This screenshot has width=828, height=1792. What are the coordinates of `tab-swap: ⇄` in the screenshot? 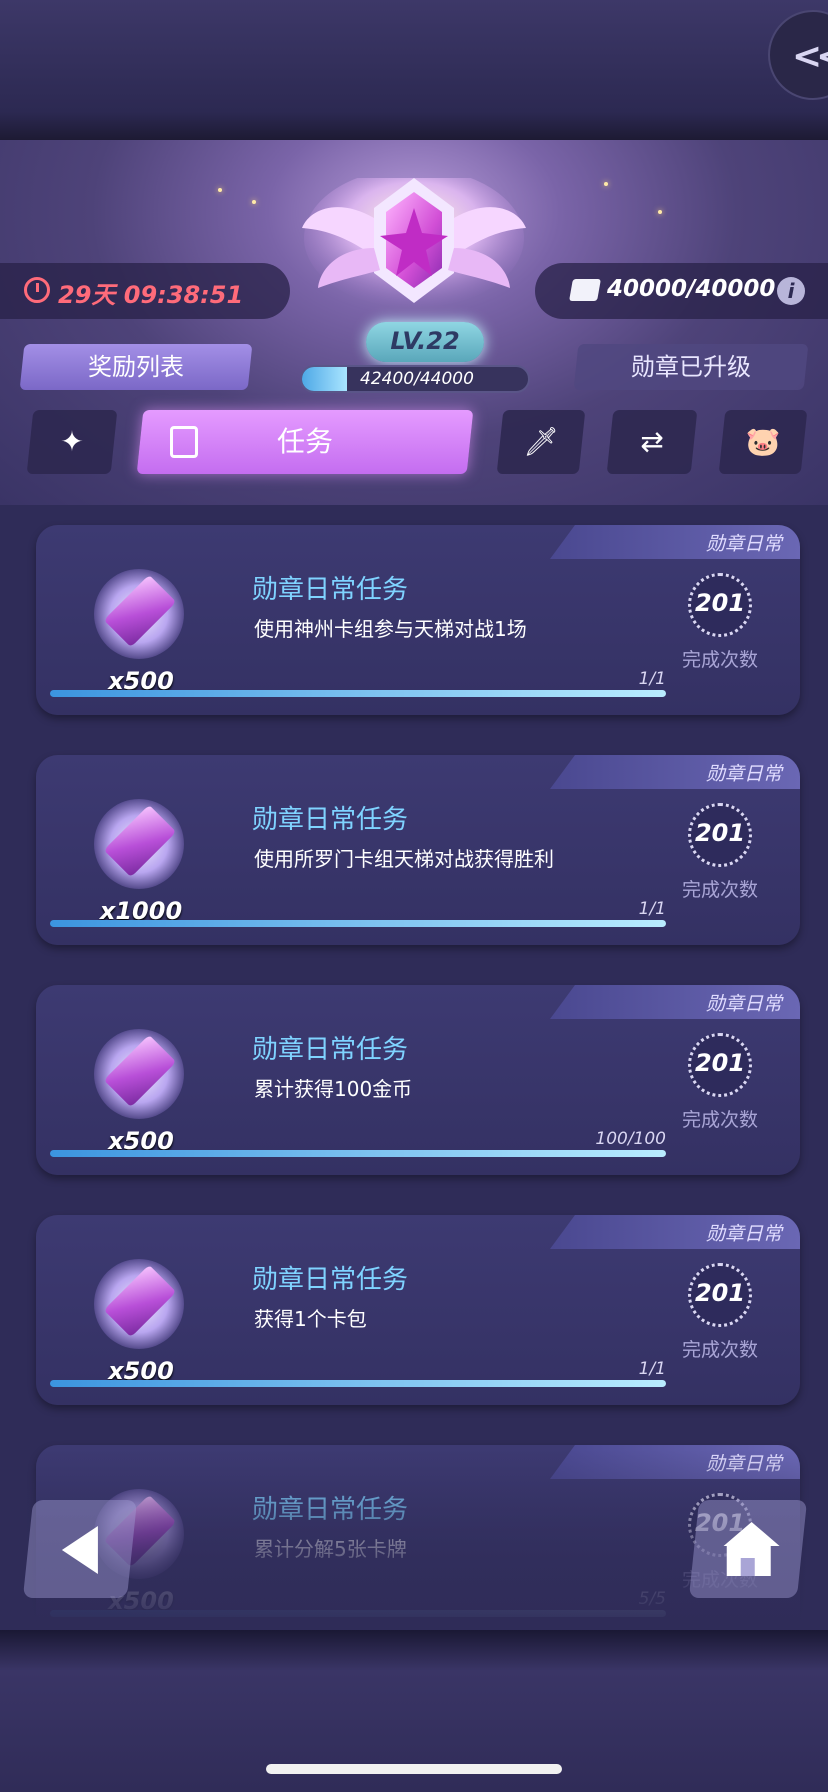 It's located at (652, 442).